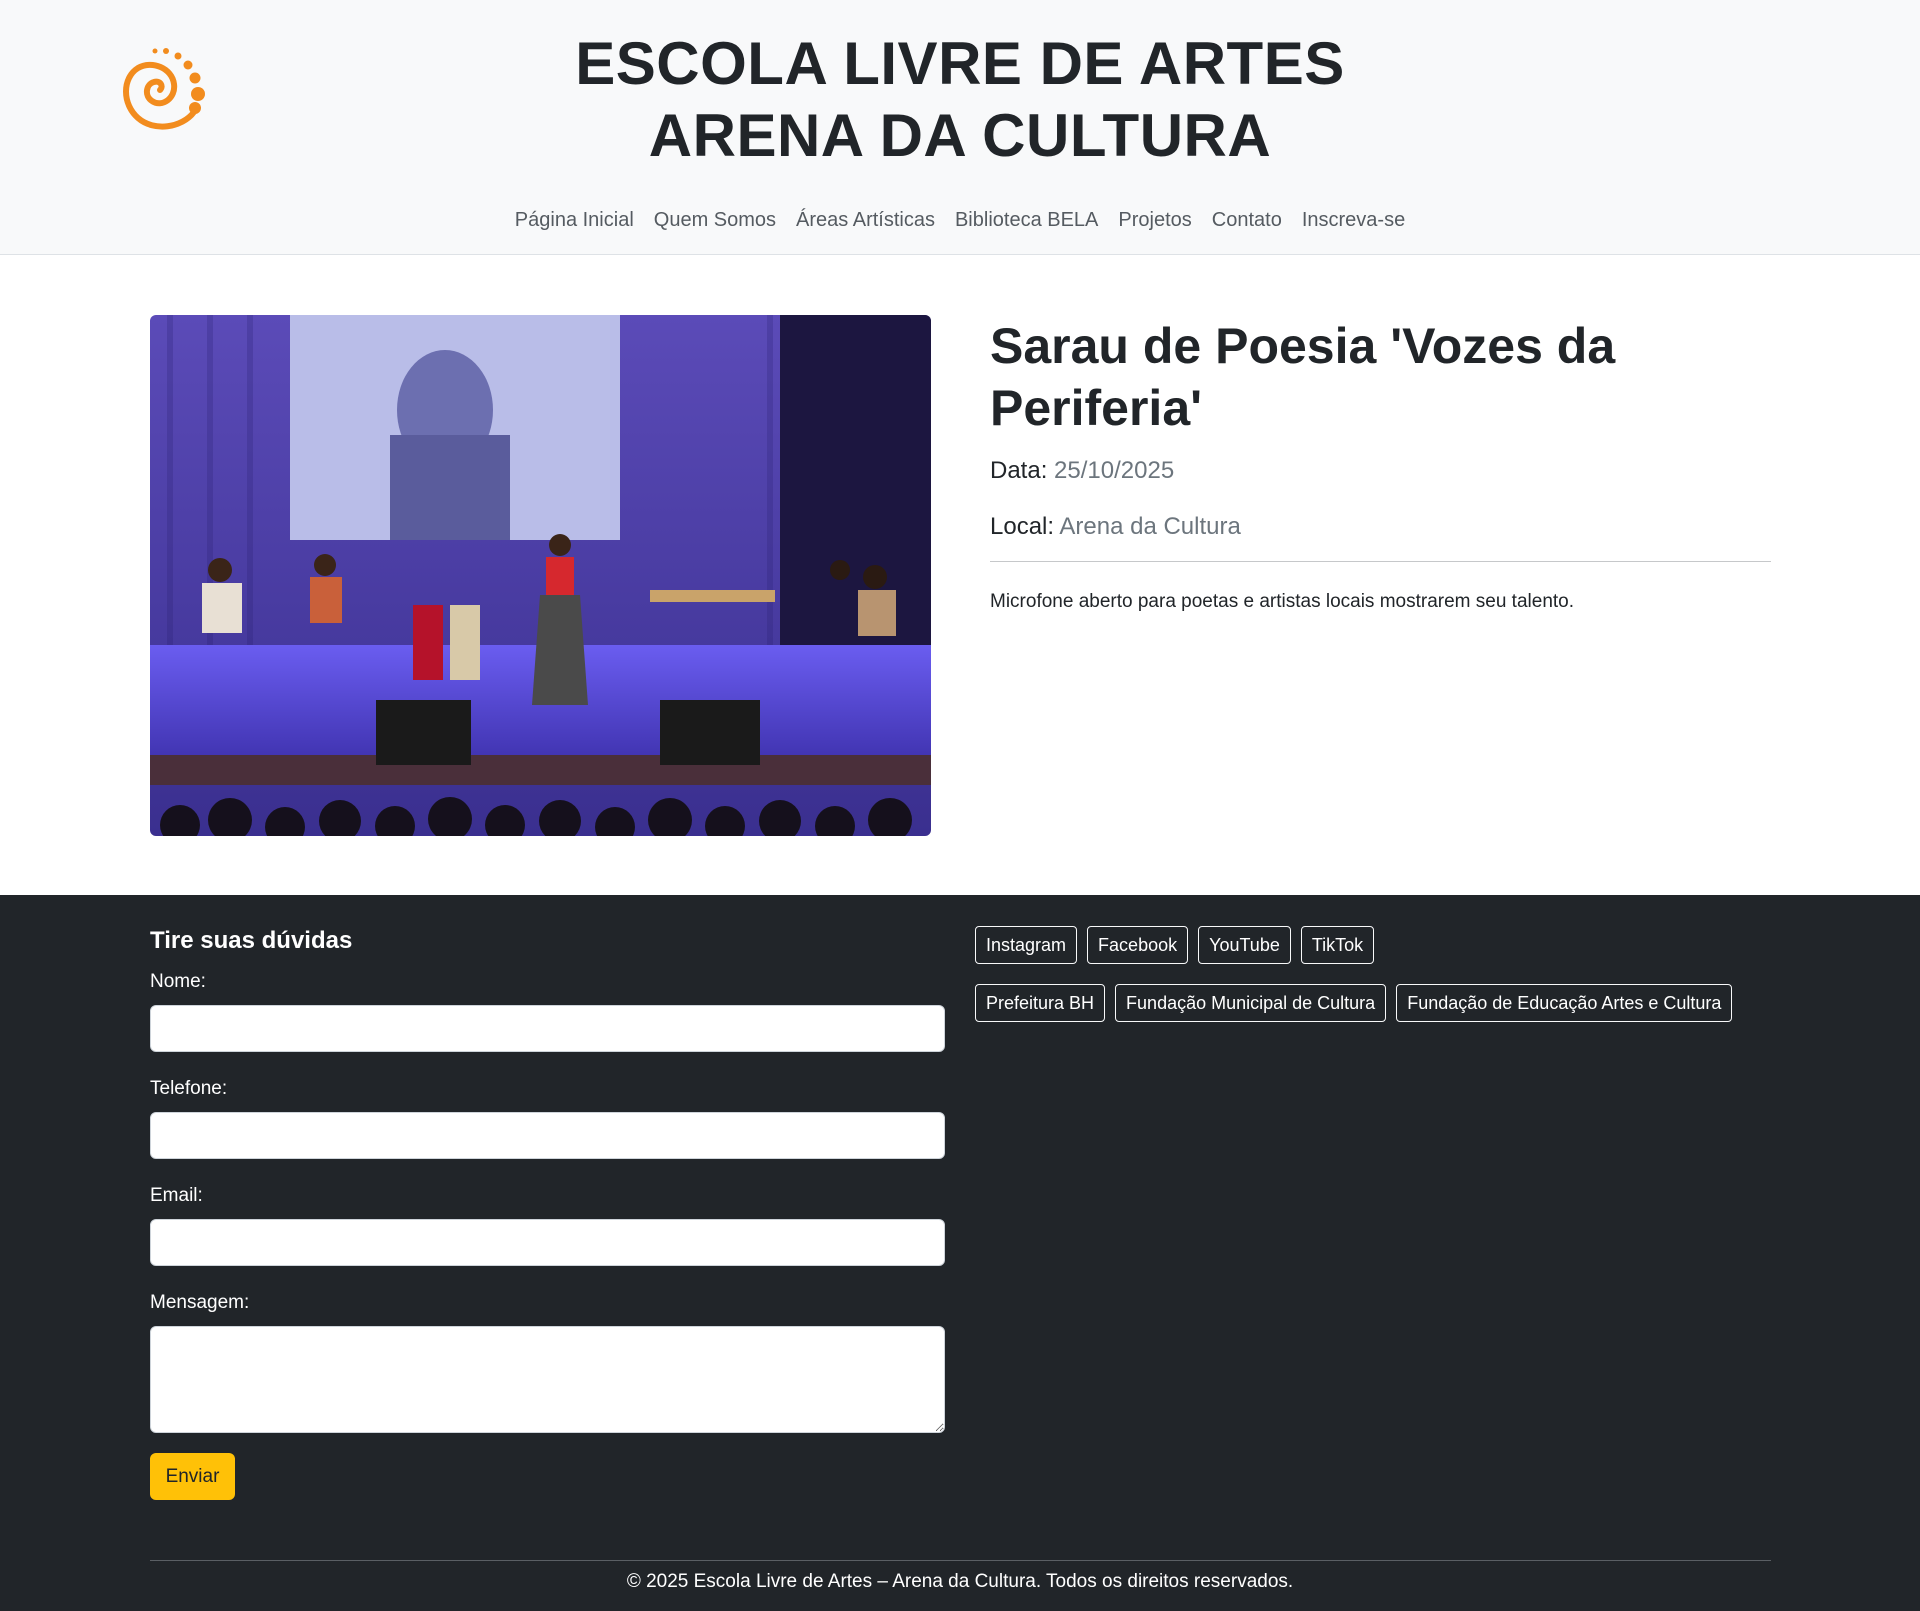 This screenshot has height=1611, width=1920. What do you see at coordinates (547, 1028) in the screenshot?
I see `name-field` at bounding box center [547, 1028].